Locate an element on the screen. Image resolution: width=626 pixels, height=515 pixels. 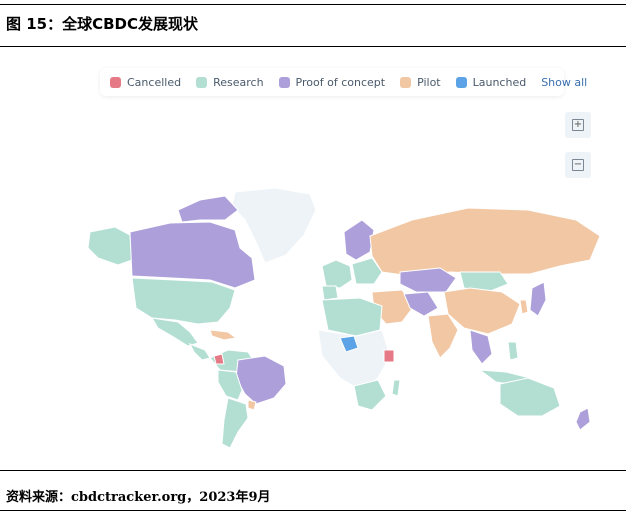
region-philippines is located at coordinates (513, 351).